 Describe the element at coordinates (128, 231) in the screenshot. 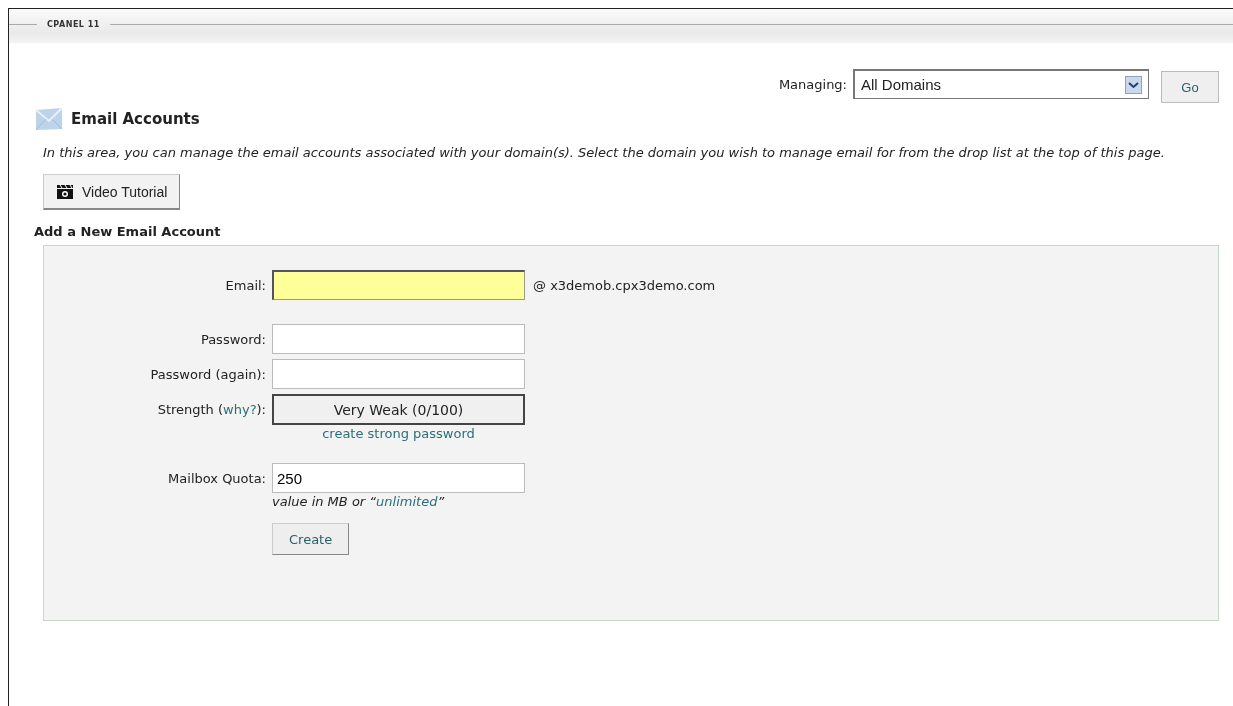

I see `form-title: Add a New Email Account` at that location.